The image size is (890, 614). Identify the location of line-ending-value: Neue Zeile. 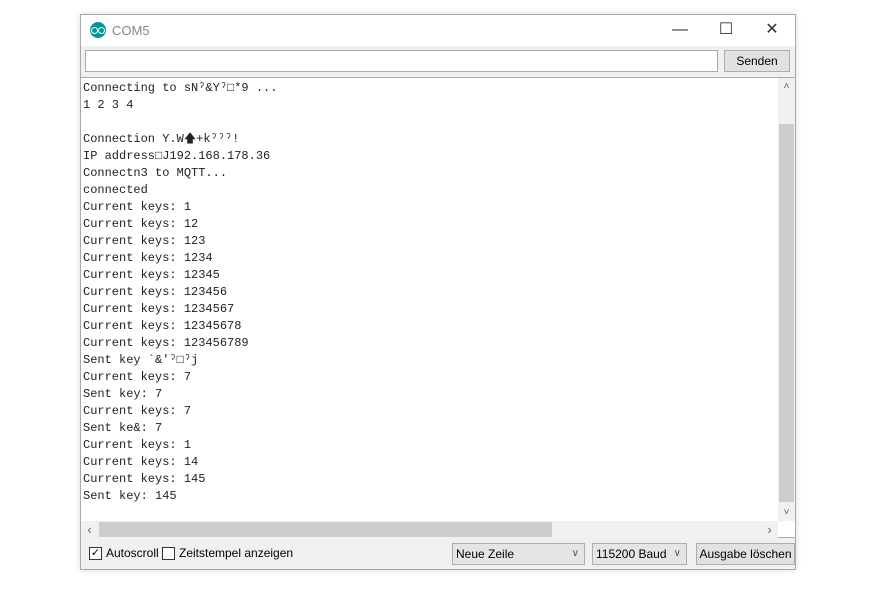
(485, 554).